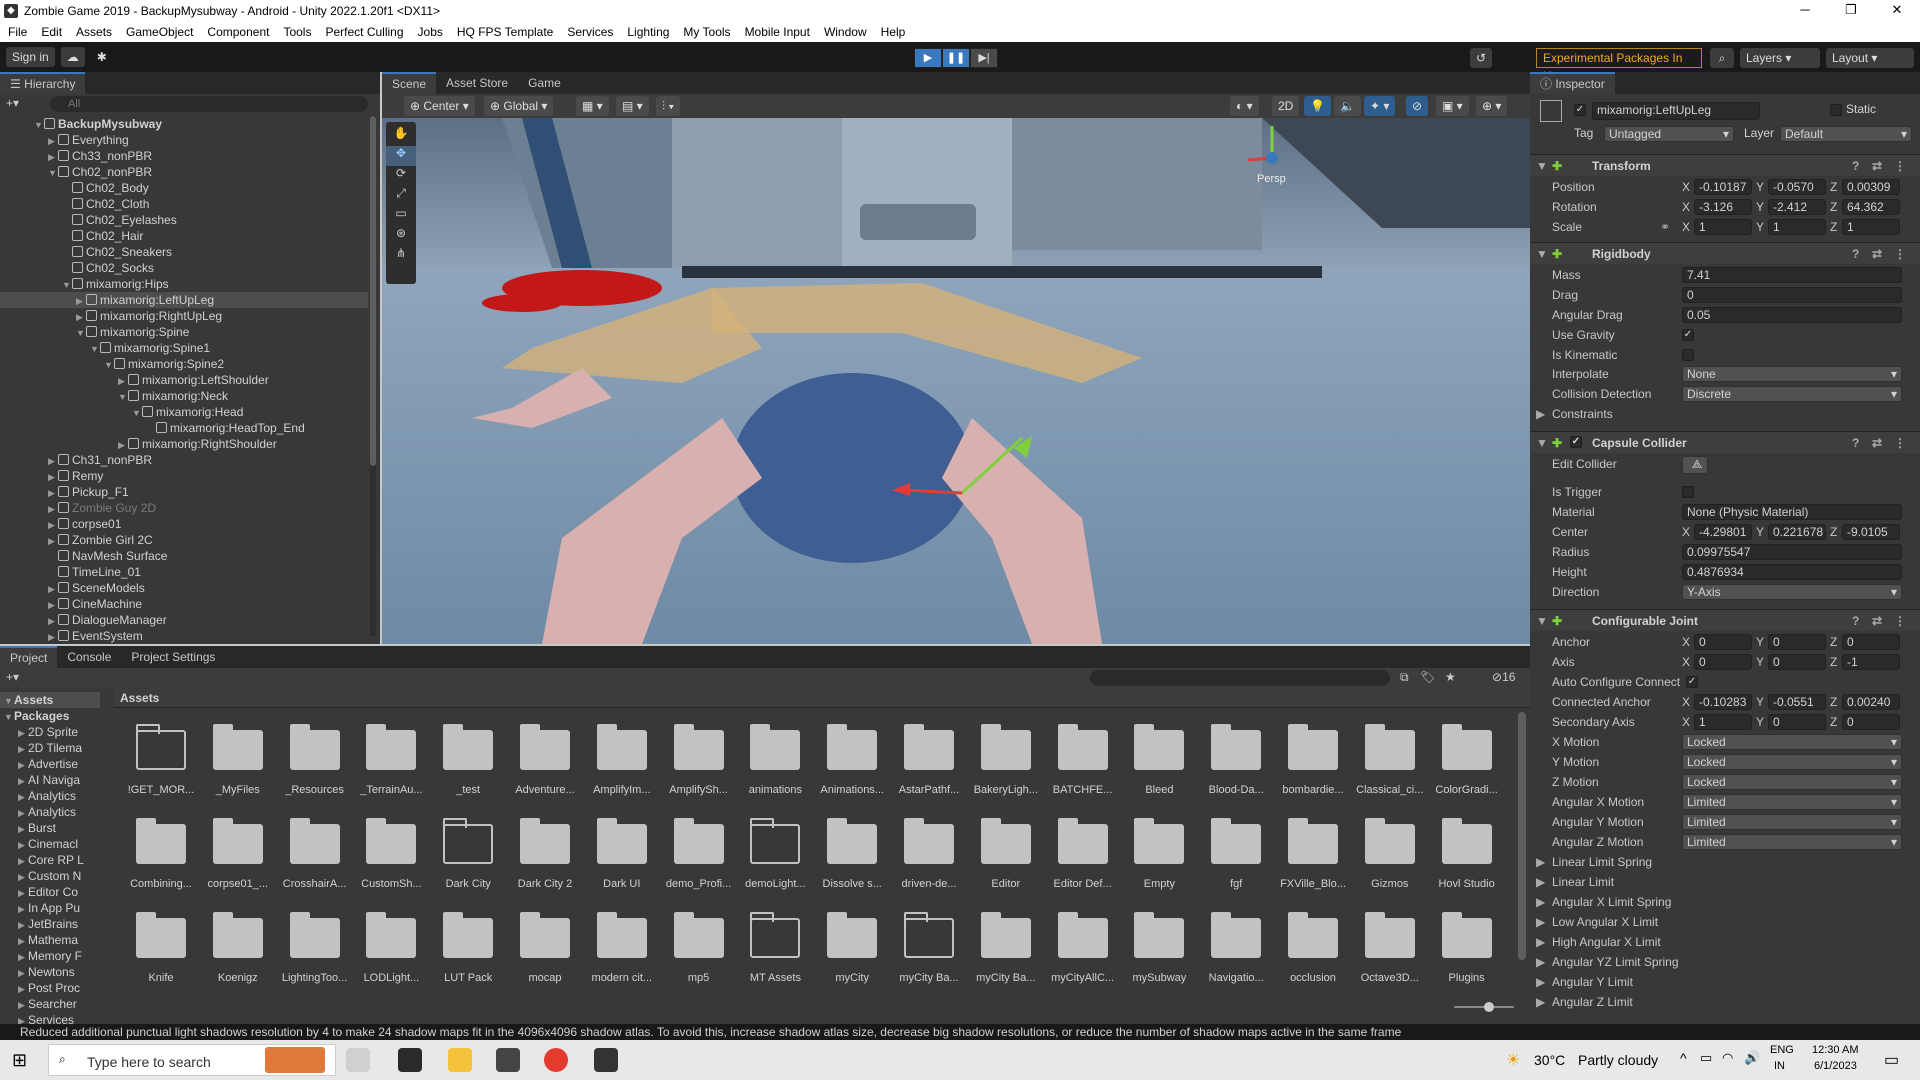  I want to click on motion-dropdown: Limited ▾, so click(1792, 802).